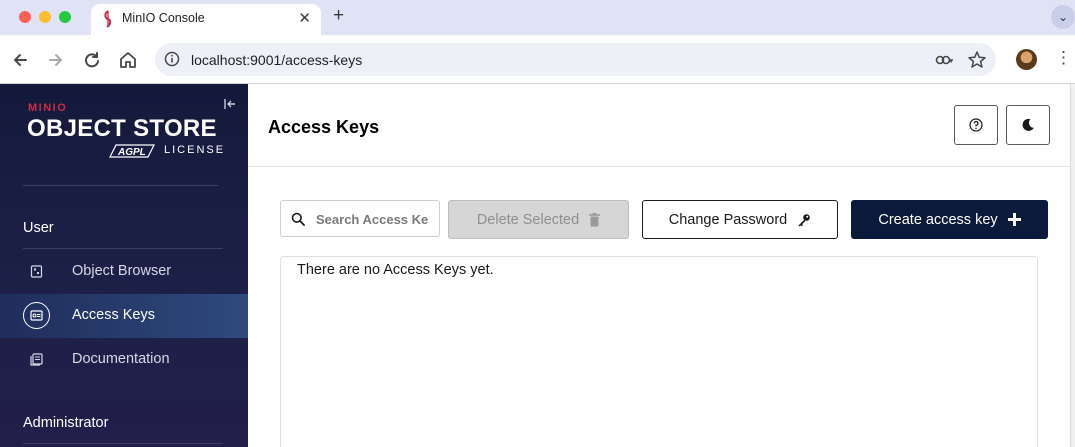  Describe the element at coordinates (36, 271) in the screenshot. I see `object-browser-icon` at that location.